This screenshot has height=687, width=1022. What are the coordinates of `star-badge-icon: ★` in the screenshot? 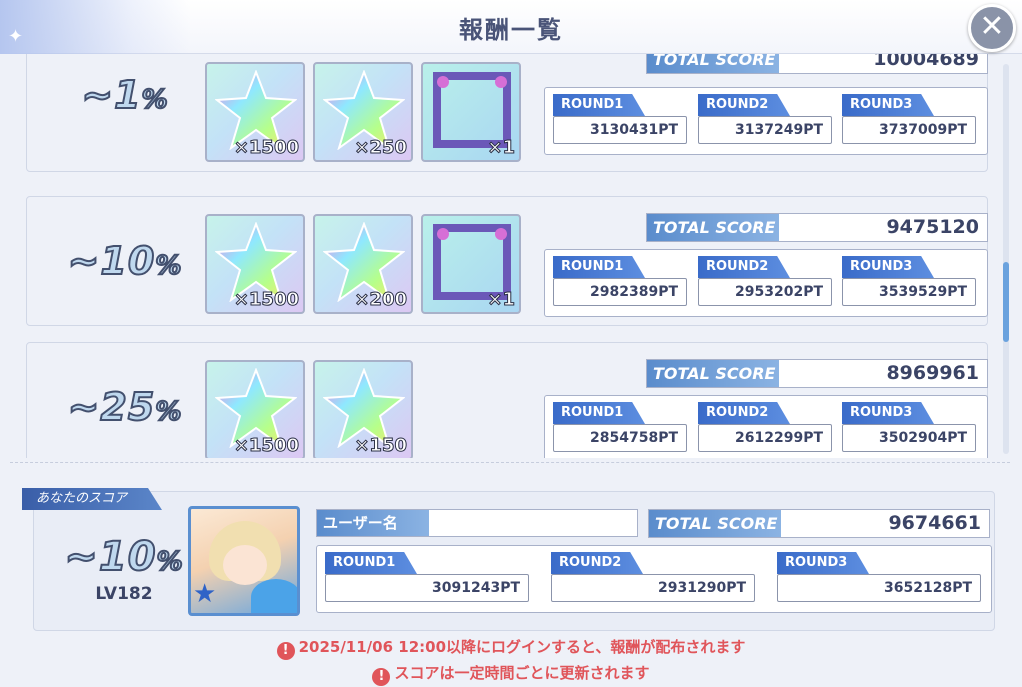 It's located at (205, 594).